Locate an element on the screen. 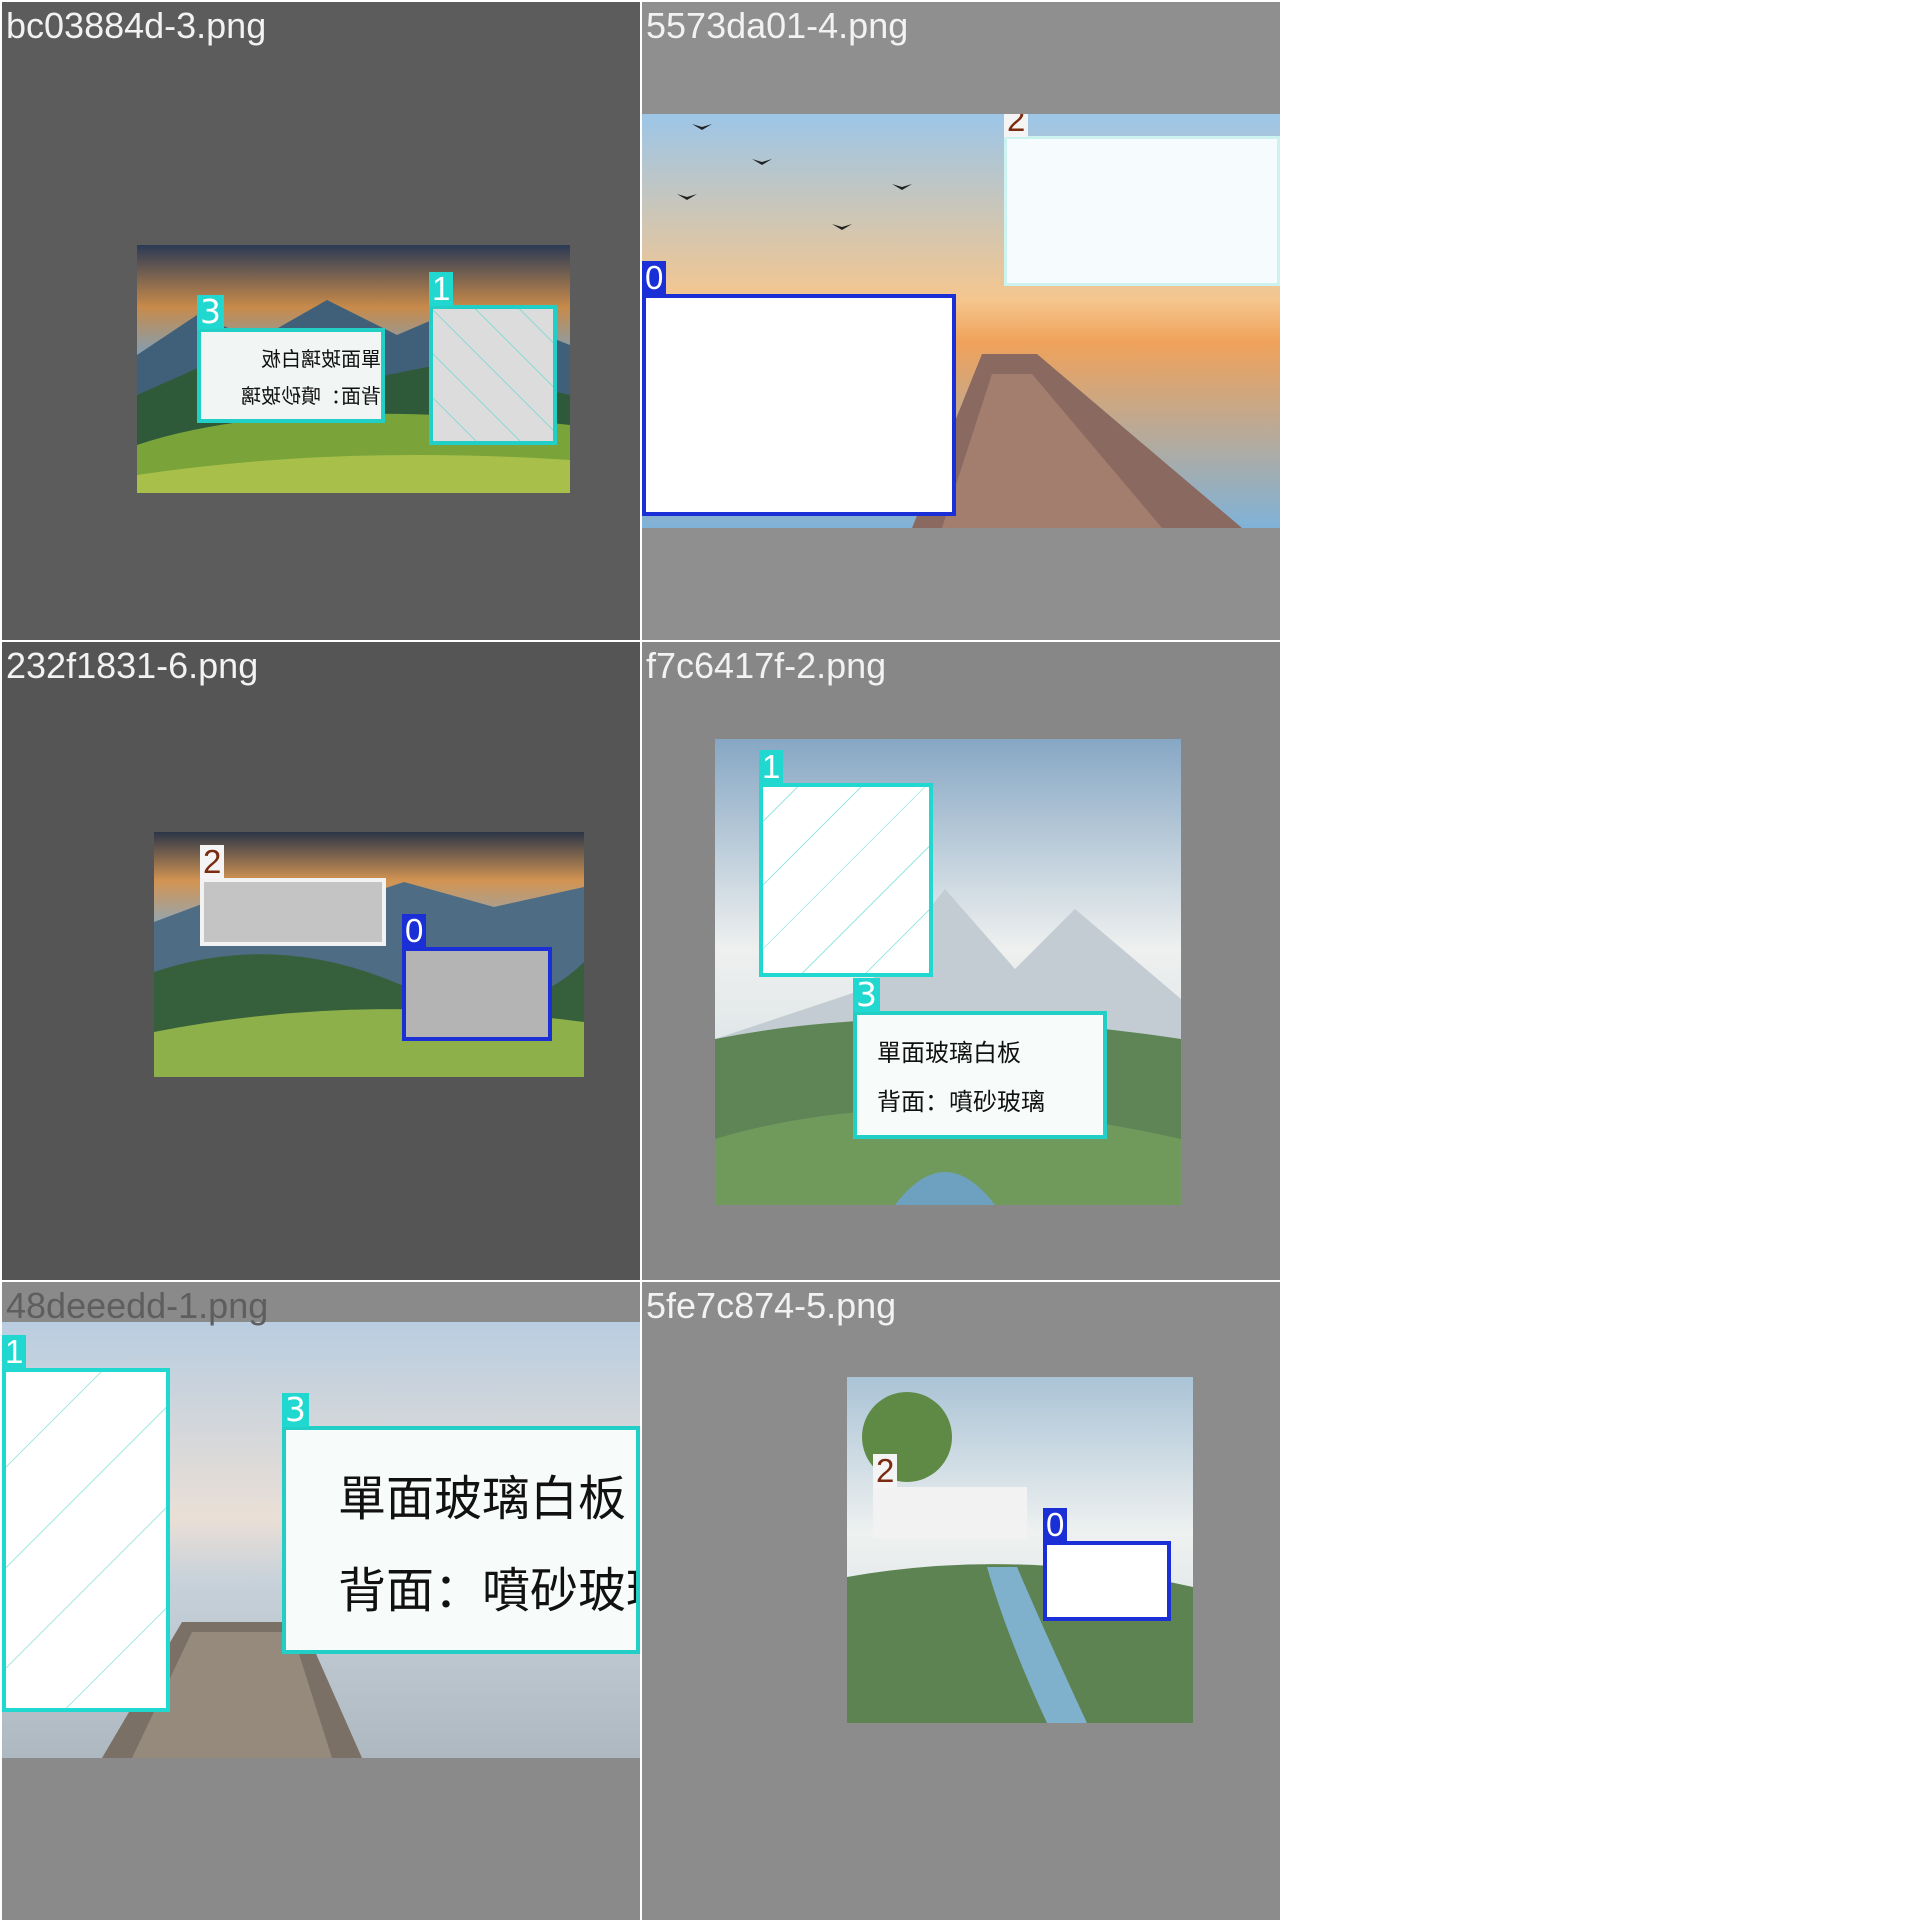 The height and width of the screenshot is (1920, 1920). scene-image: 3 單面玻璃白板 背面：噴砂玻璃 1 is located at coordinates (353, 369).